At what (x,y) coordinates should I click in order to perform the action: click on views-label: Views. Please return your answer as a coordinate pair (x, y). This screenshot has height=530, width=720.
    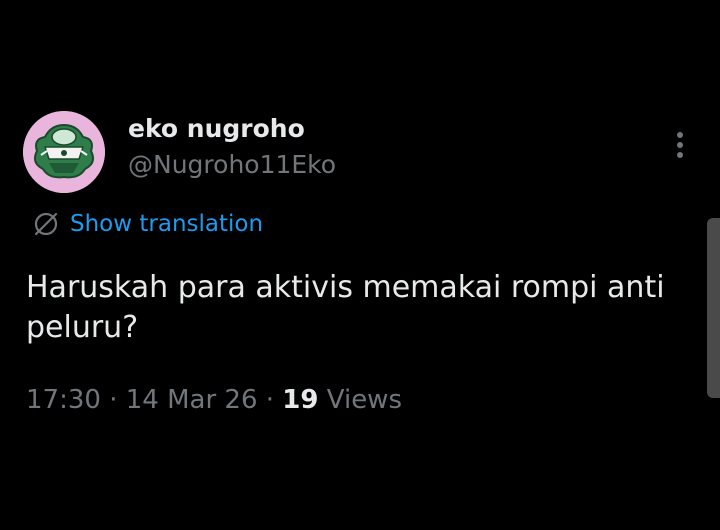
    Looking at the image, I should click on (364, 400).